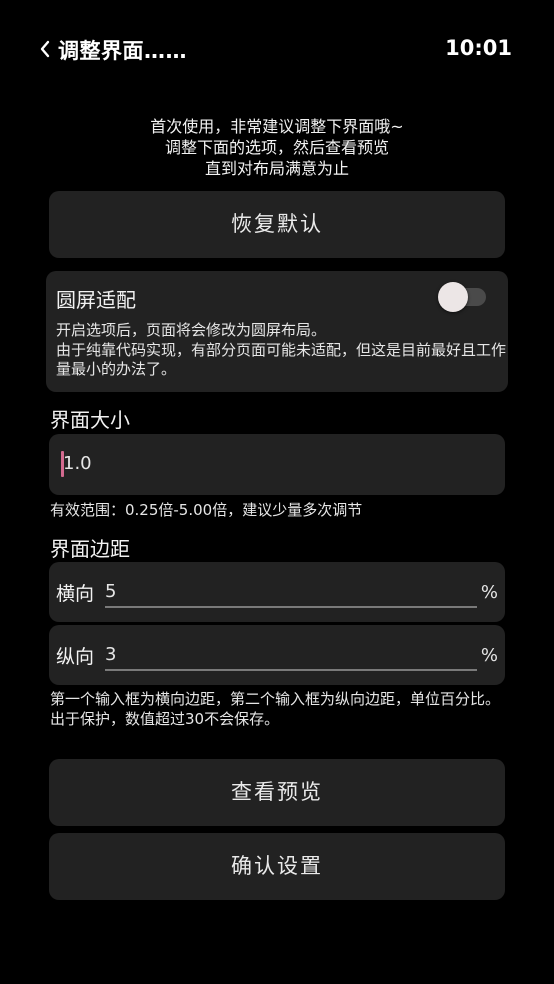 The width and height of the screenshot is (554, 984). I want to click on confirm-settings-button: 确认设置, so click(277, 866).